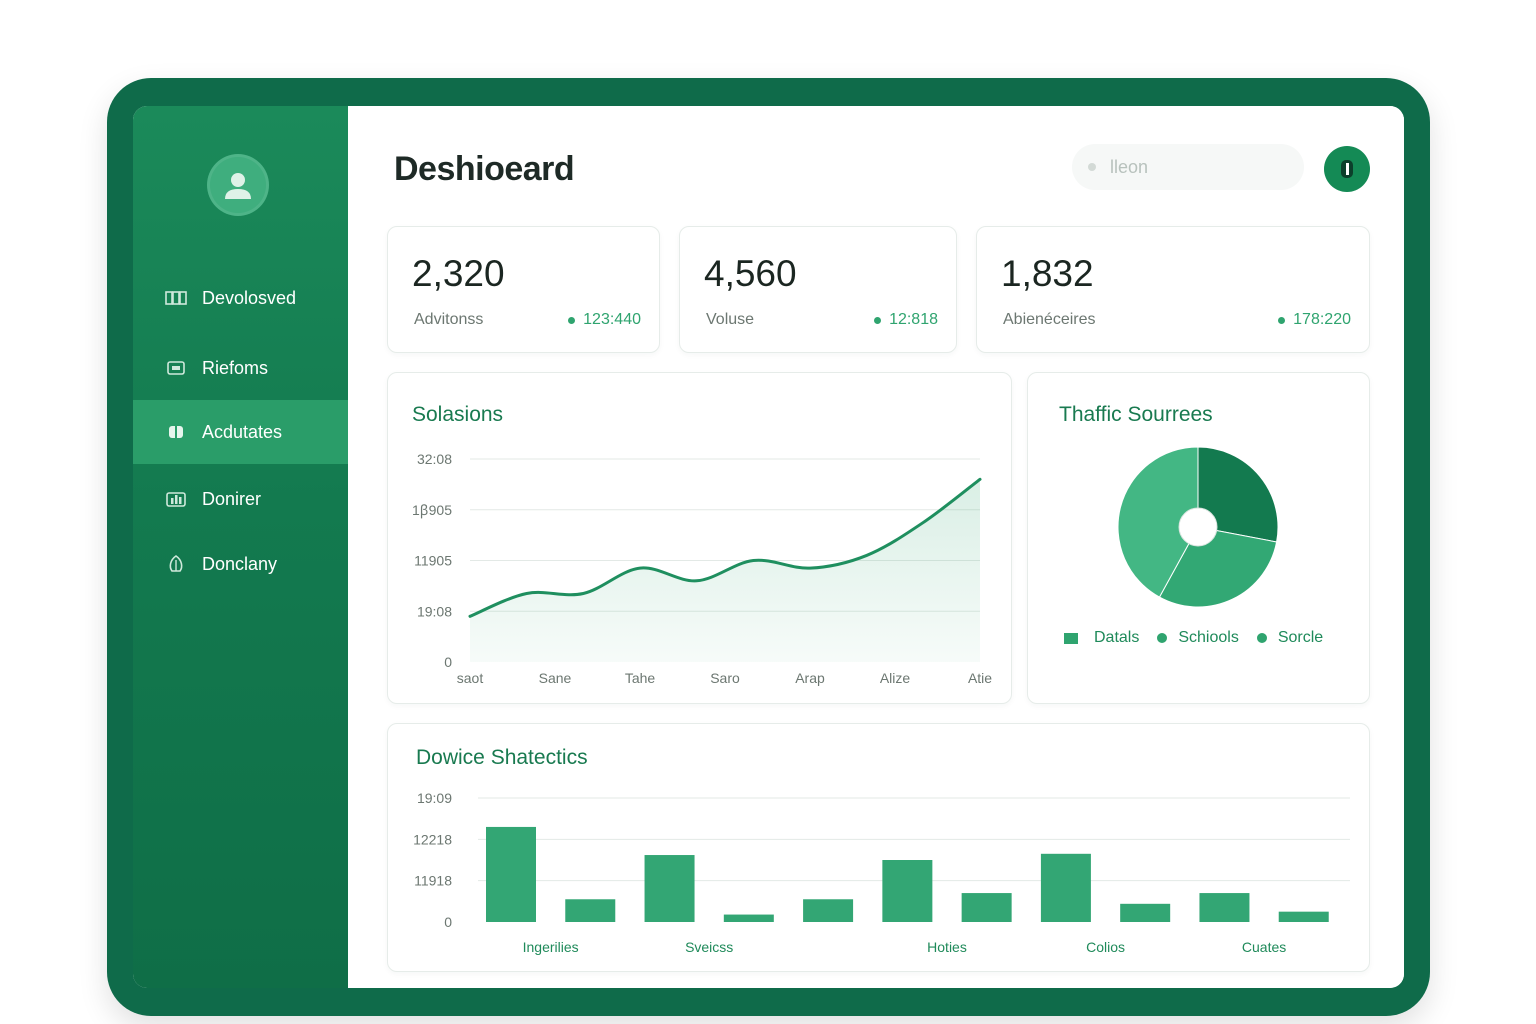 Image resolution: width=1536 pixels, height=1024 pixels. I want to click on bar-chart-icon, so click(176, 499).